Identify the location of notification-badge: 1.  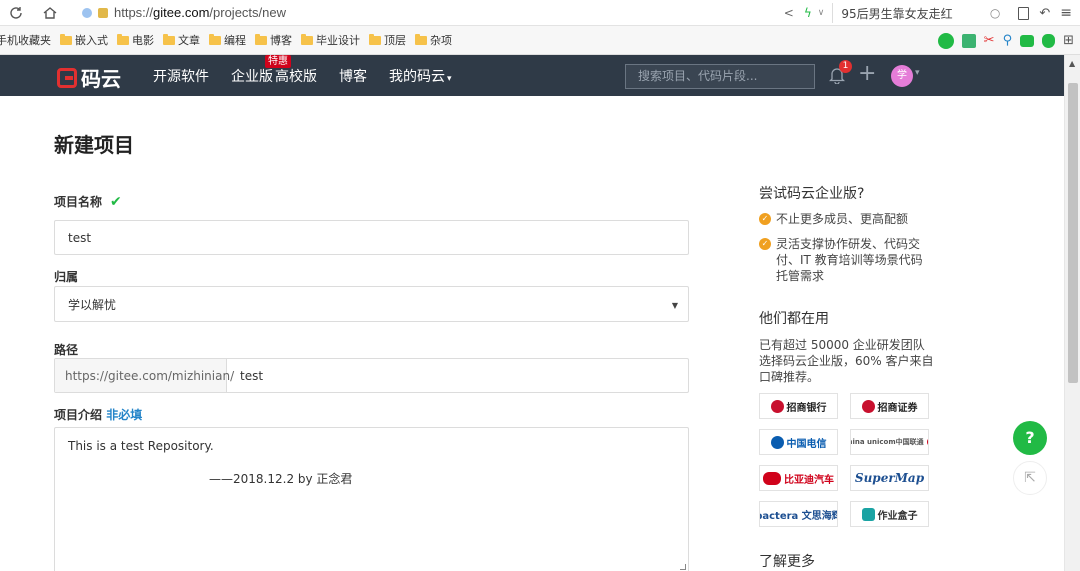
(845, 66).